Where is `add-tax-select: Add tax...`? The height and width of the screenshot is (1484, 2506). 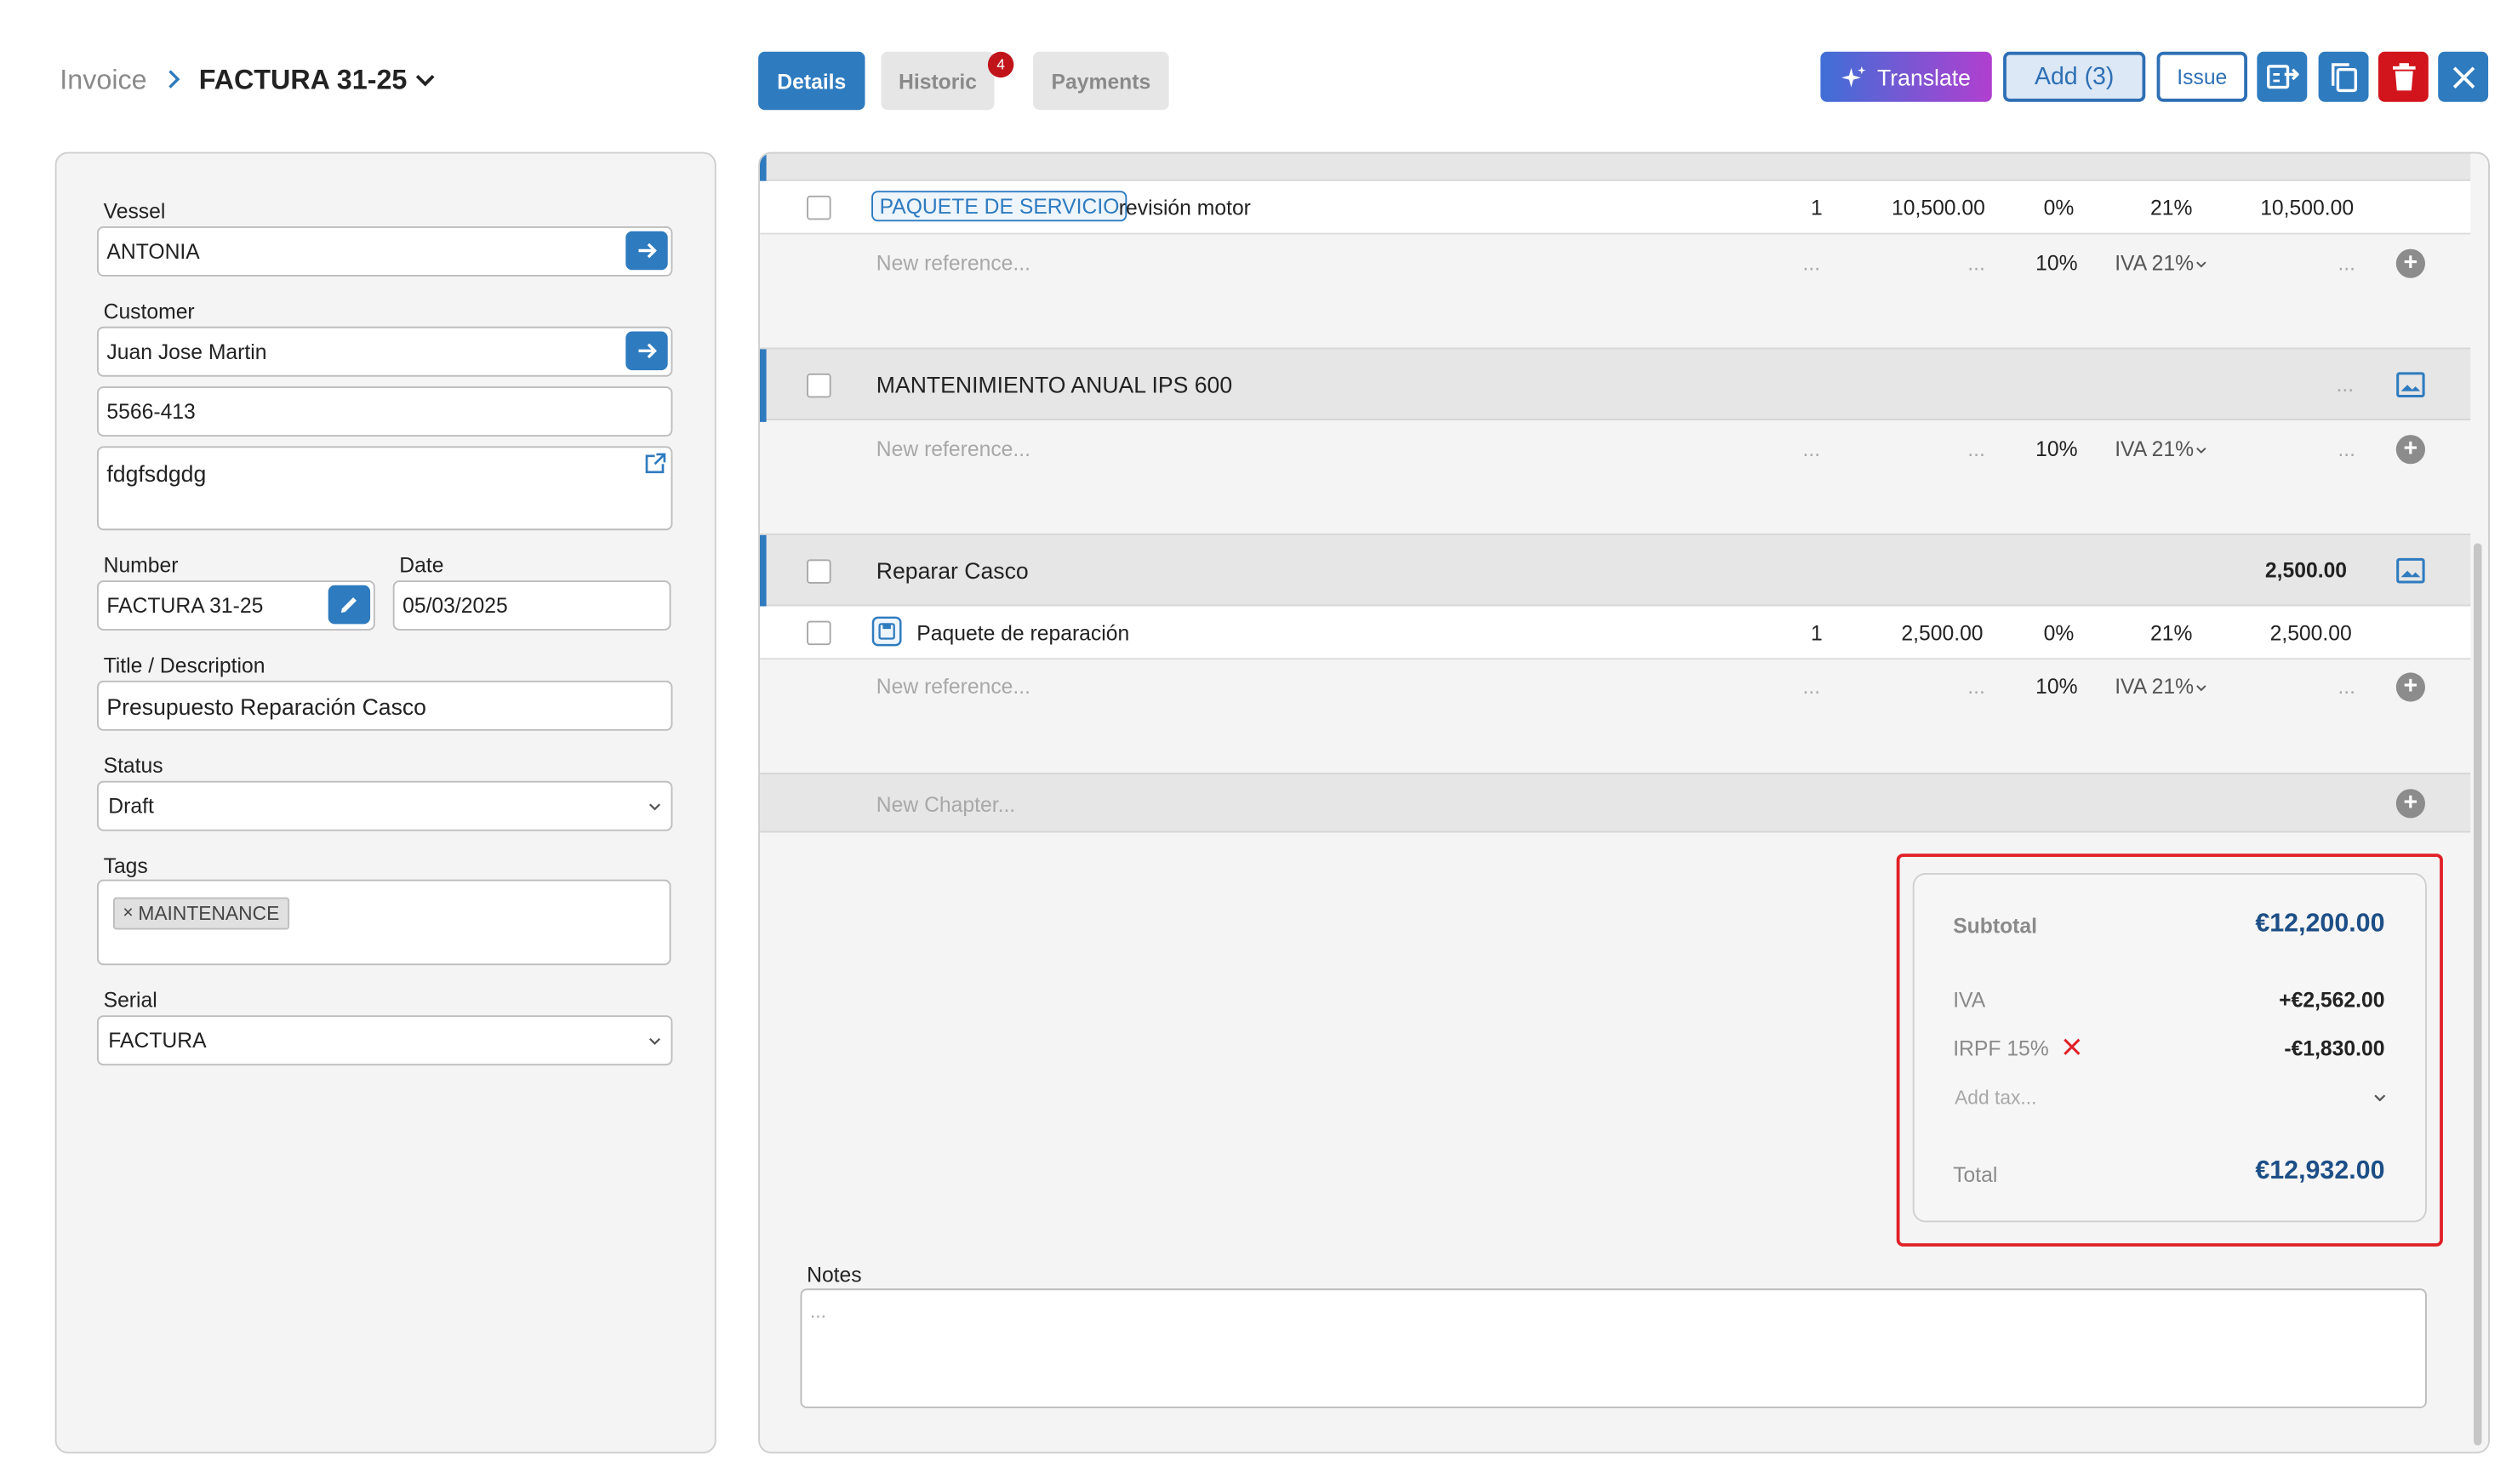 add-tax-select: Add tax... is located at coordinates (1995, 1098).